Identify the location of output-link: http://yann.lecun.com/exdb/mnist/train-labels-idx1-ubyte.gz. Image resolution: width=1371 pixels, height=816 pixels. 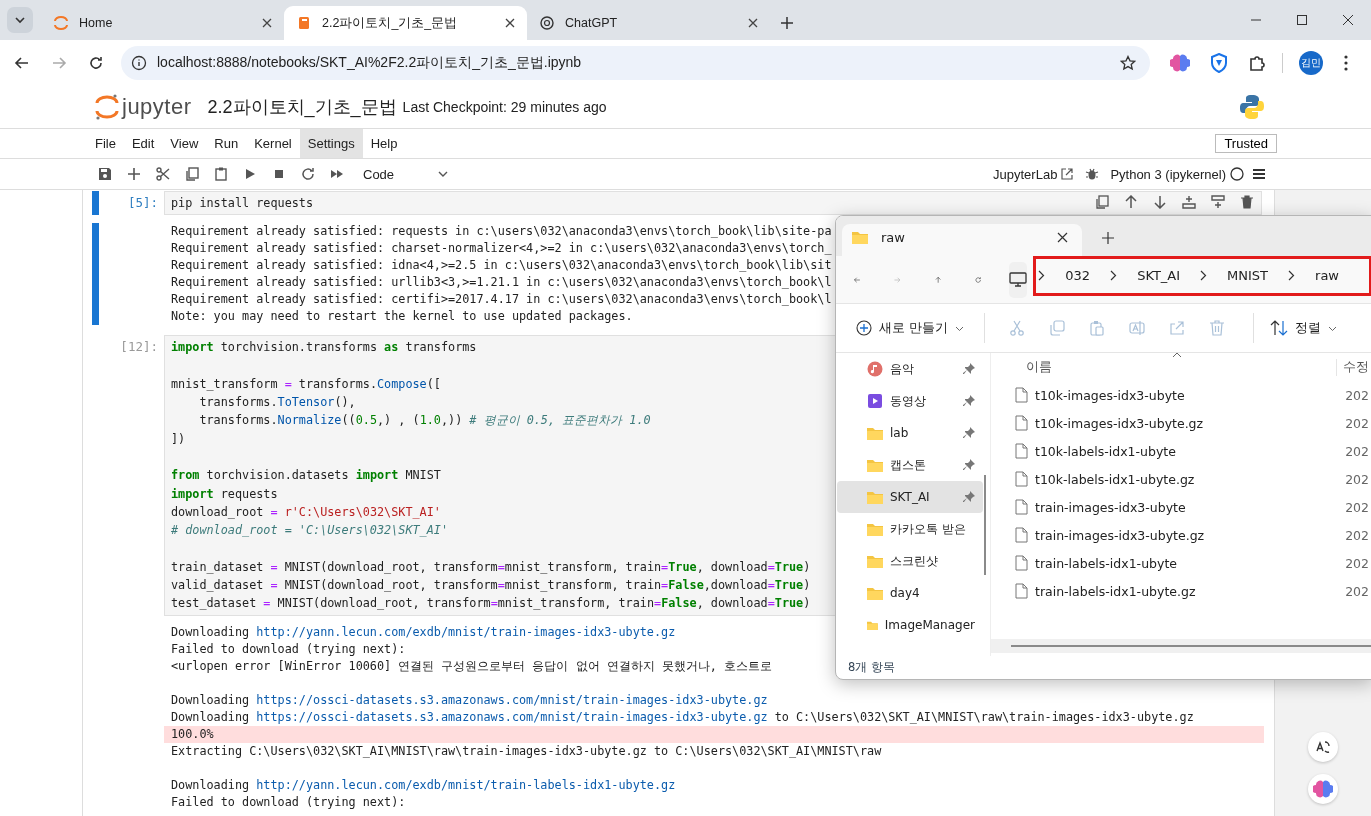
(466, 784).